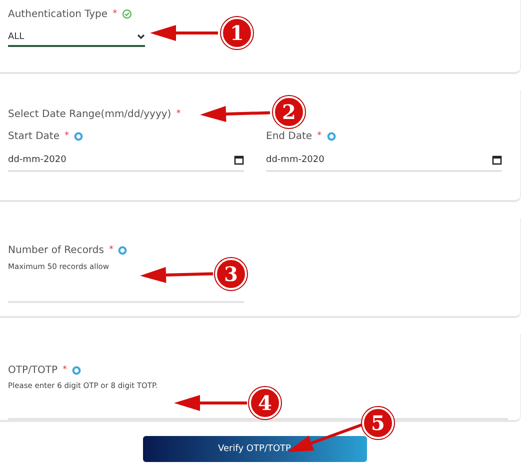 The image size is (521, 464). Describe the element at coordinates (56, 250) in the screenshot. I see `field-label: Number of Records` at that location.